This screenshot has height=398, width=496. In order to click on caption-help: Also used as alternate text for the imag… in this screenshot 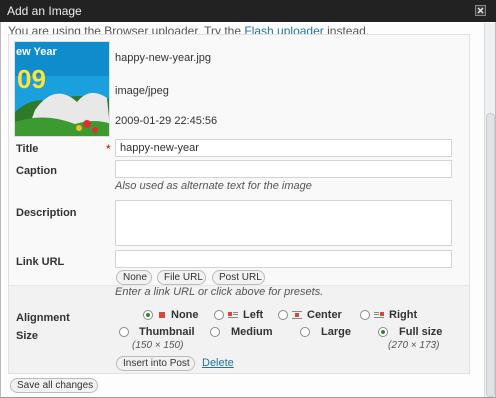, I will do `click(213, 186)`.